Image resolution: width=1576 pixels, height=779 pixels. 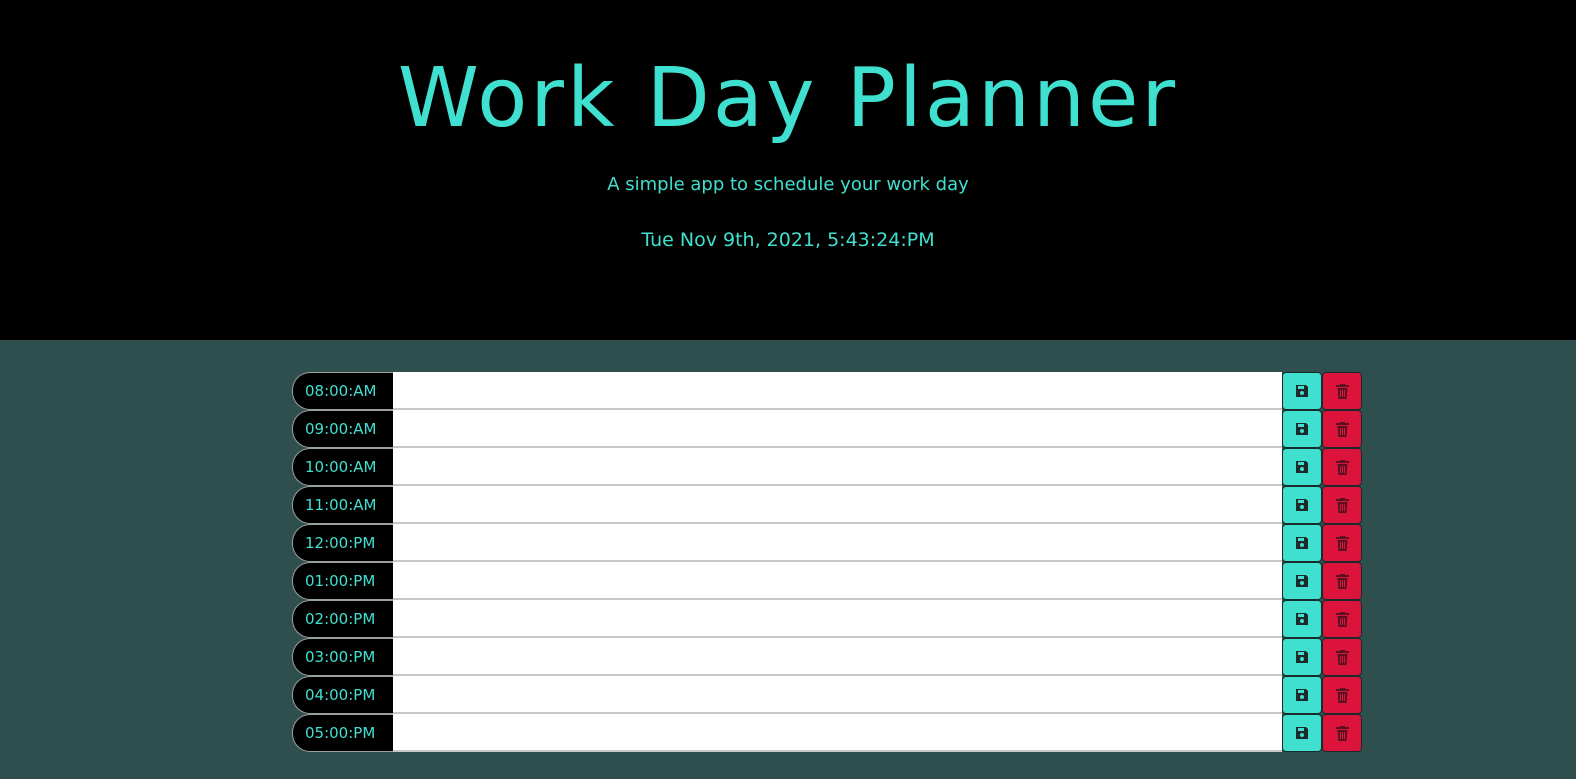 I want to click on hour-label: 02:00:PM, so click(x=342, y=619).